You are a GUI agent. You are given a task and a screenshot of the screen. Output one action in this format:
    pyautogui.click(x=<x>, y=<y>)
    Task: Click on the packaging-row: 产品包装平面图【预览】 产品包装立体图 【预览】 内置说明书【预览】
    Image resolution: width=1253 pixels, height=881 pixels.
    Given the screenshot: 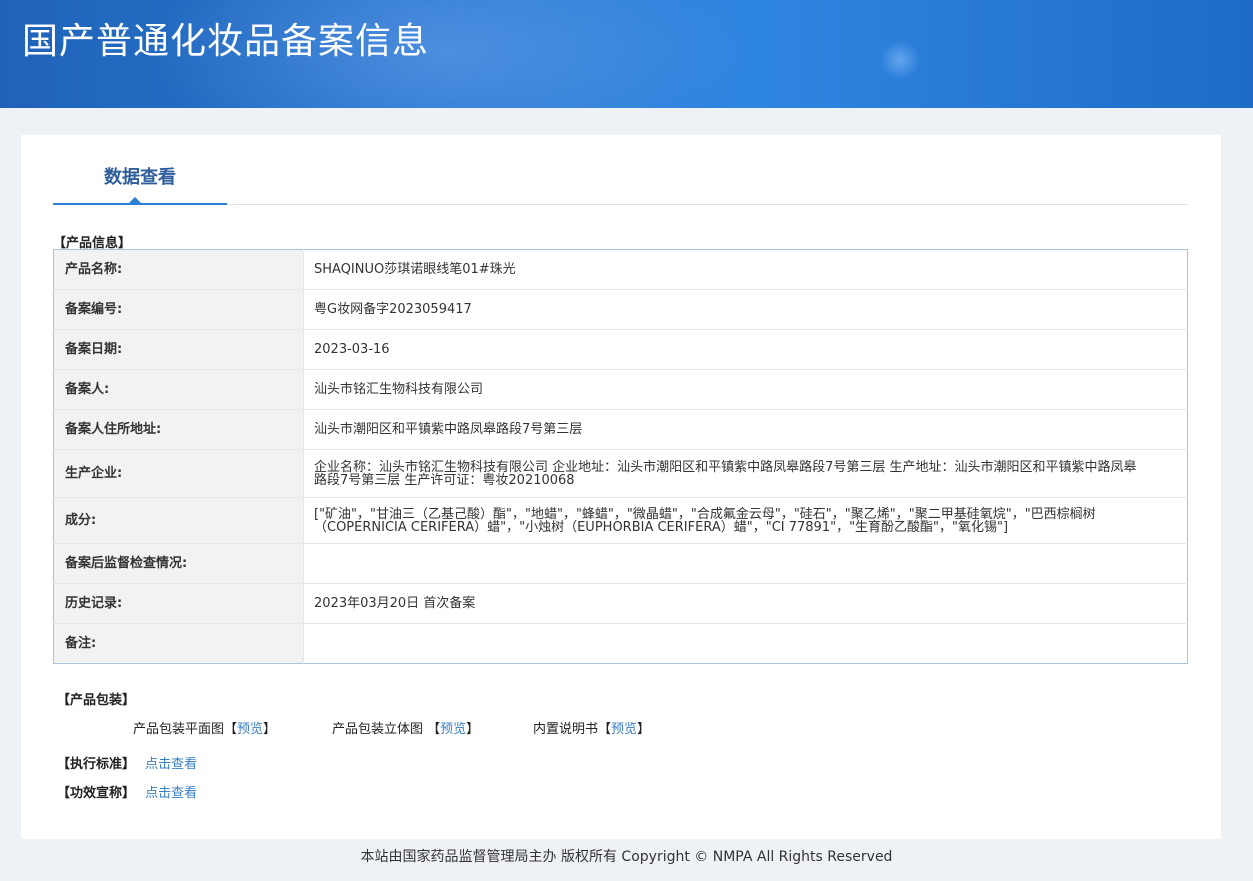 What is the action you would take?
    pyautogui.click(x=621, y=727)
    